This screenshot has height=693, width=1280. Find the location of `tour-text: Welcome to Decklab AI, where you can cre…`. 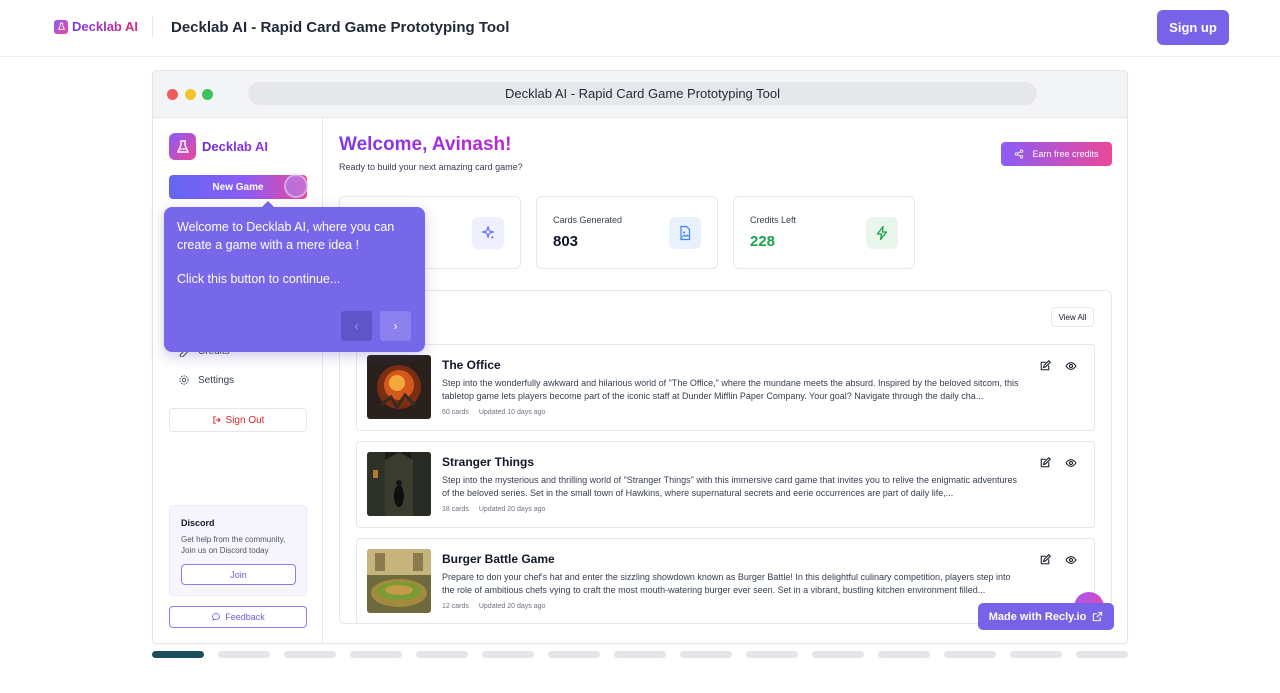

tour-text: Welcome to Decklab AI, where you can cre… is located at coordinates (286, 236).